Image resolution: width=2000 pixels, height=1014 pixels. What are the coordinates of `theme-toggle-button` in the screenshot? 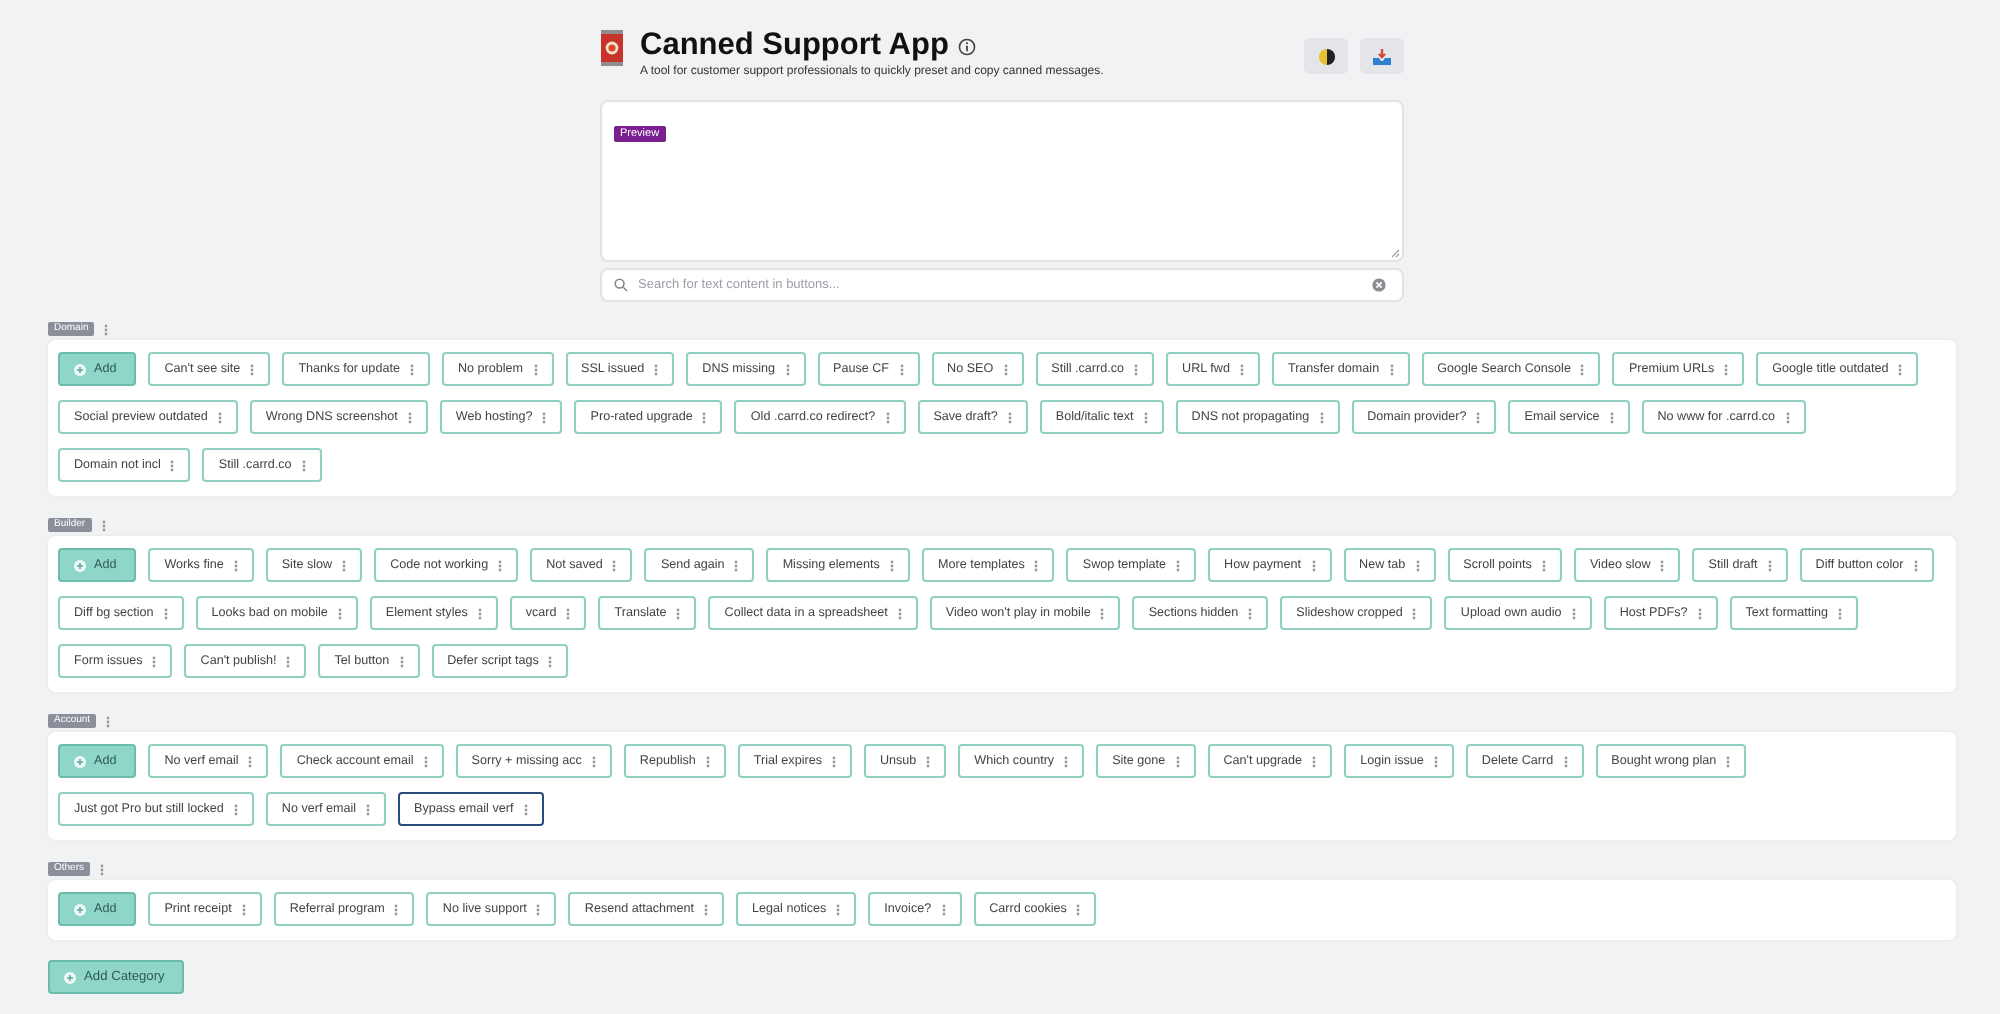 It's located at (1326, 56).